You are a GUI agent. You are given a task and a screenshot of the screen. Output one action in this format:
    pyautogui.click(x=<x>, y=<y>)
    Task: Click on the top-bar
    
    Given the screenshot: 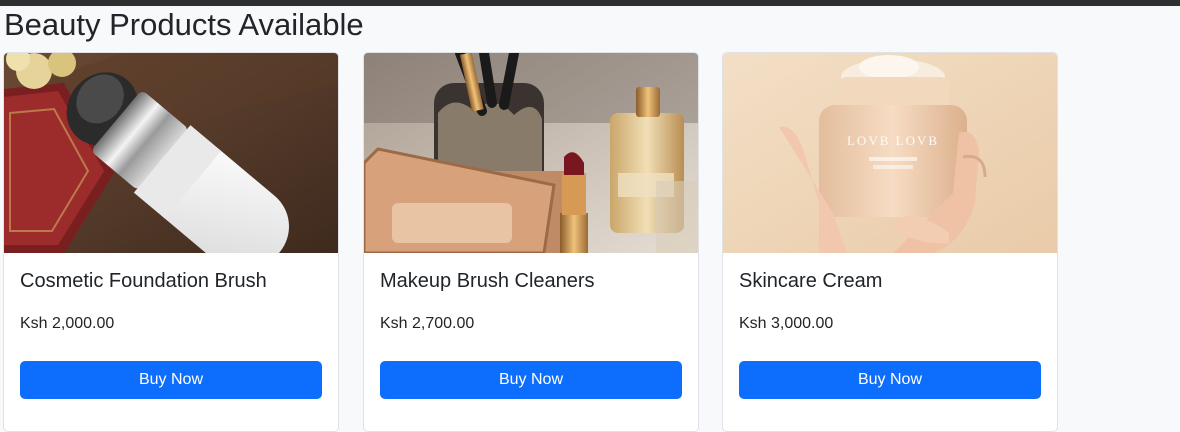 What is the action you would take?
    pyautogui.click(x=590, y=3)
    